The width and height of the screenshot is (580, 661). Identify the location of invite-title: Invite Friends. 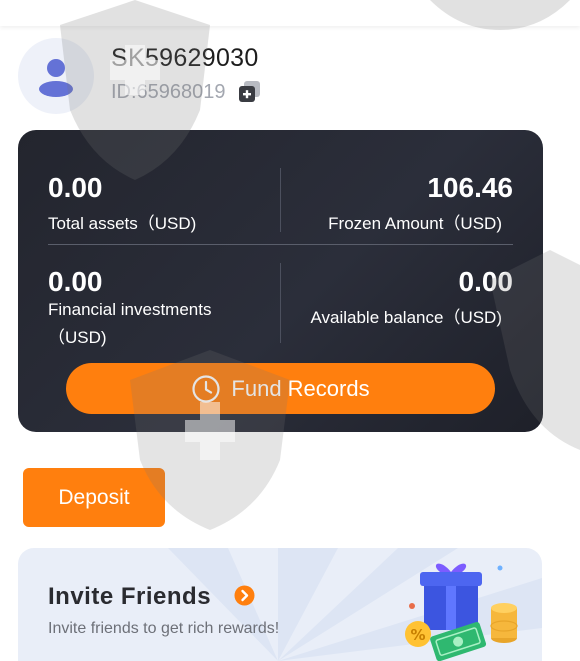
(130, 596).